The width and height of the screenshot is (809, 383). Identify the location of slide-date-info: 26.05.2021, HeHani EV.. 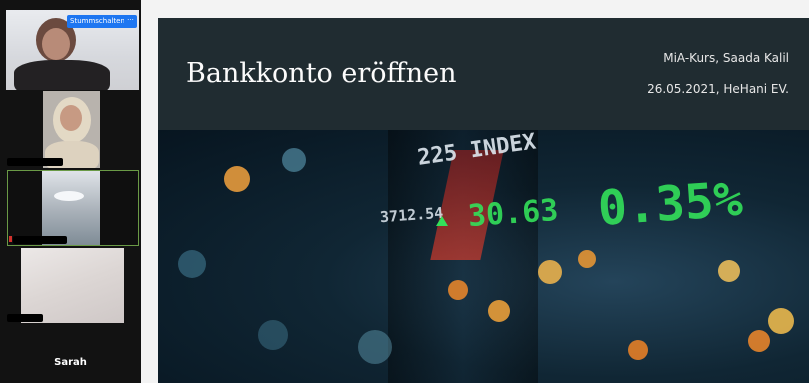
(718, 89).